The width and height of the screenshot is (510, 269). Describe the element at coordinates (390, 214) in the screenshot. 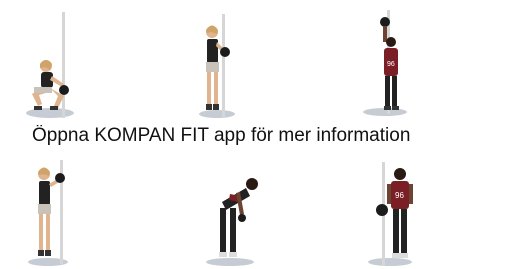

I see `exercise-image-6: 96` at that location.